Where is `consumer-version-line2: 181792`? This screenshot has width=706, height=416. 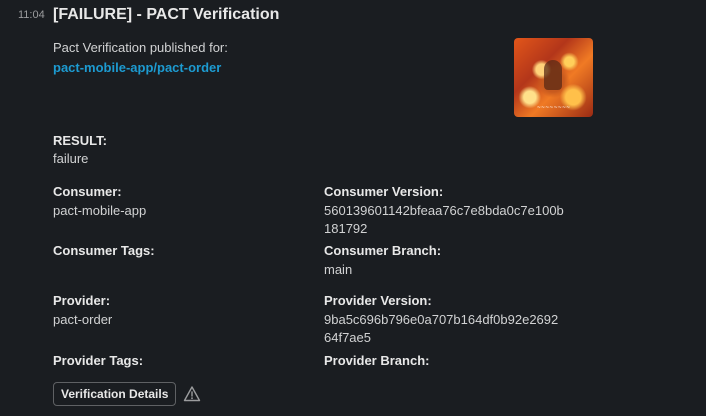
consumer-version-line2: 181792 is located at coordinates (346, 228).